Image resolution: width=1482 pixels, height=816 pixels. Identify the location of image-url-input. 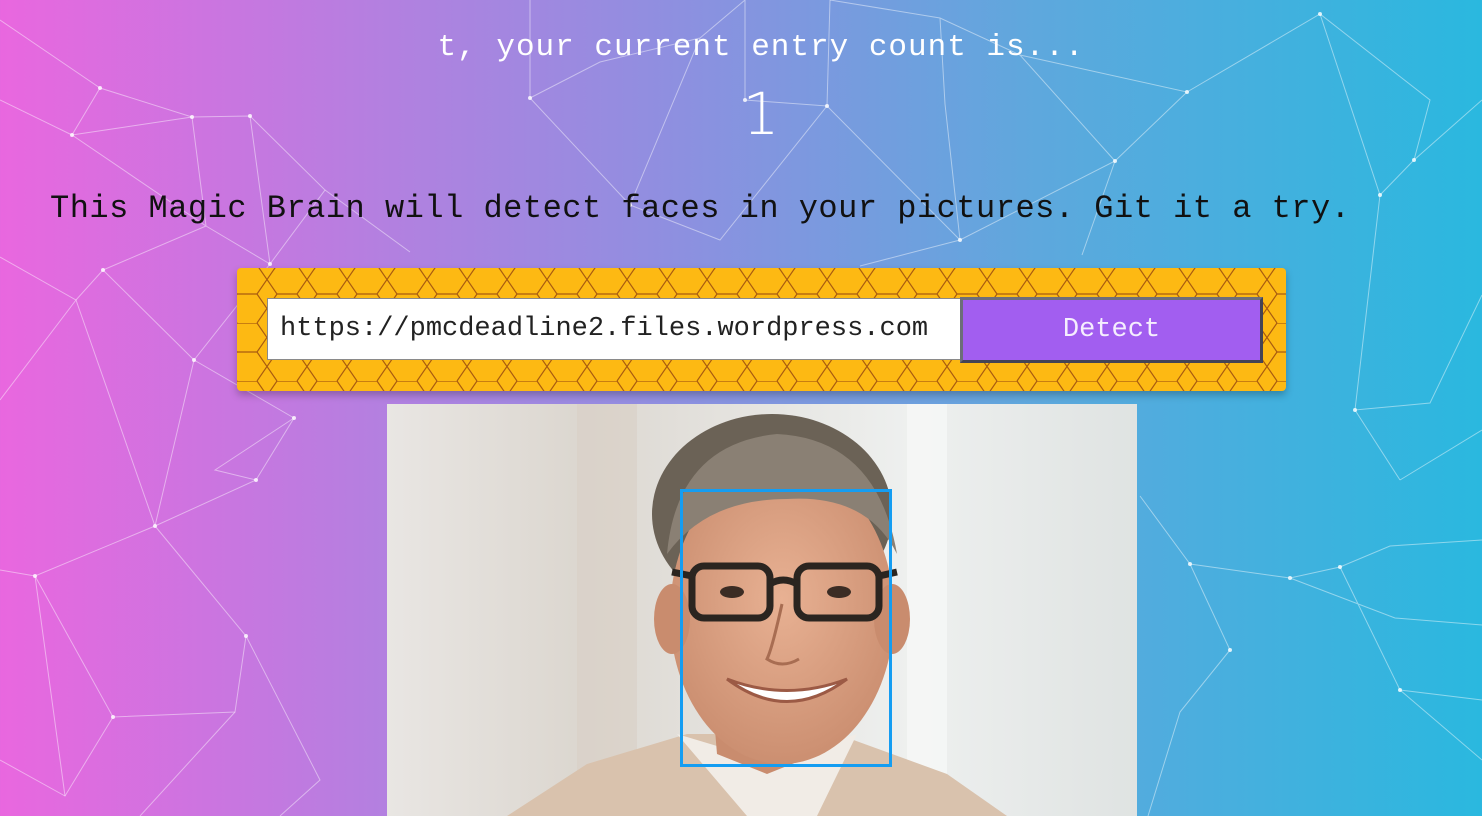
(614, 329).